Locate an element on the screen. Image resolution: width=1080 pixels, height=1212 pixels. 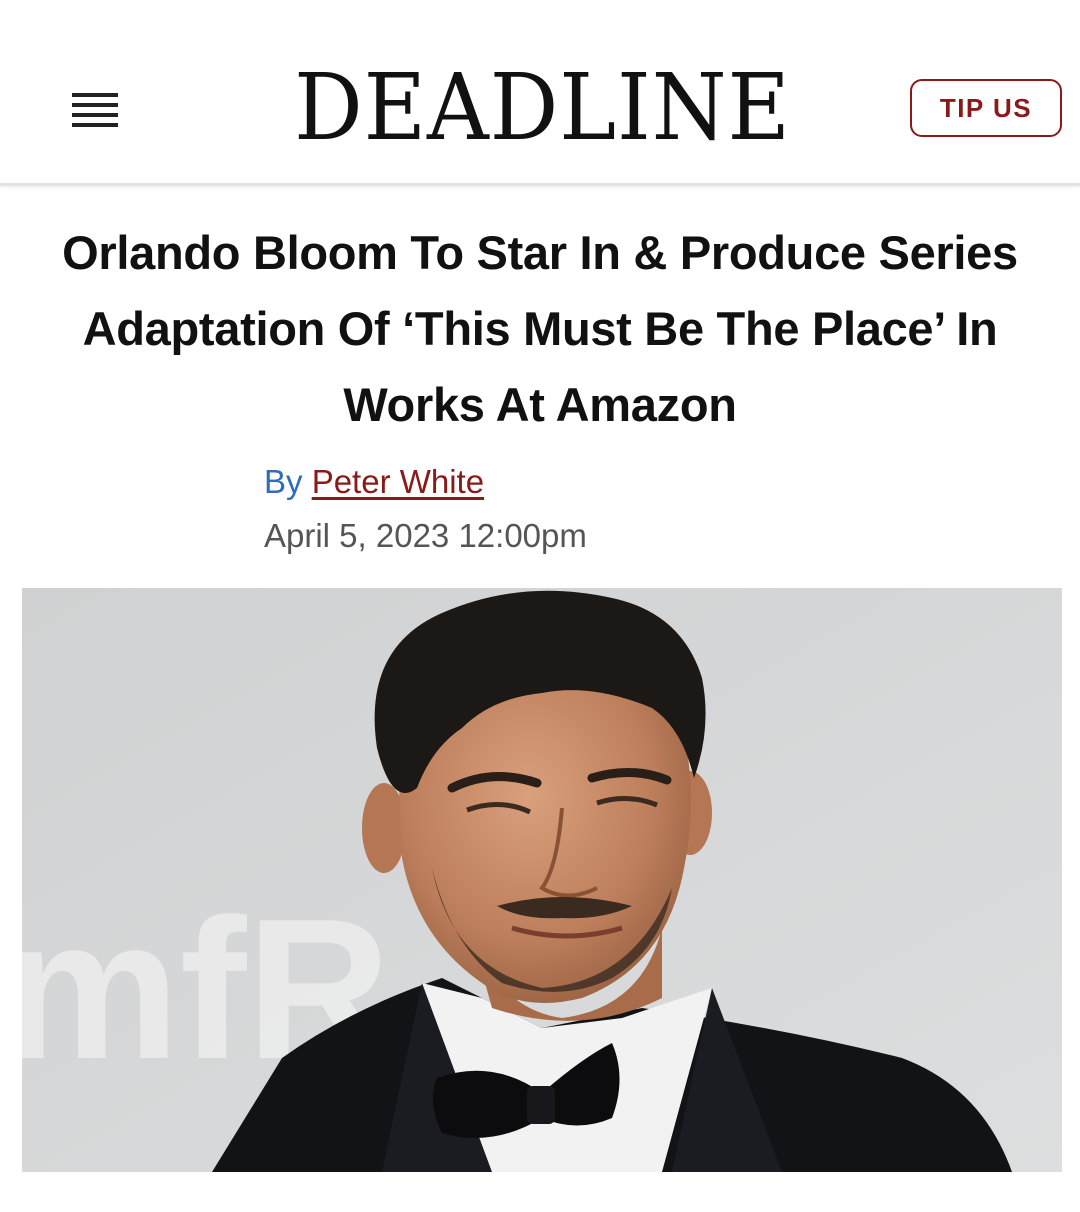
byline: By Peter White is located at coordinates (374, 482).